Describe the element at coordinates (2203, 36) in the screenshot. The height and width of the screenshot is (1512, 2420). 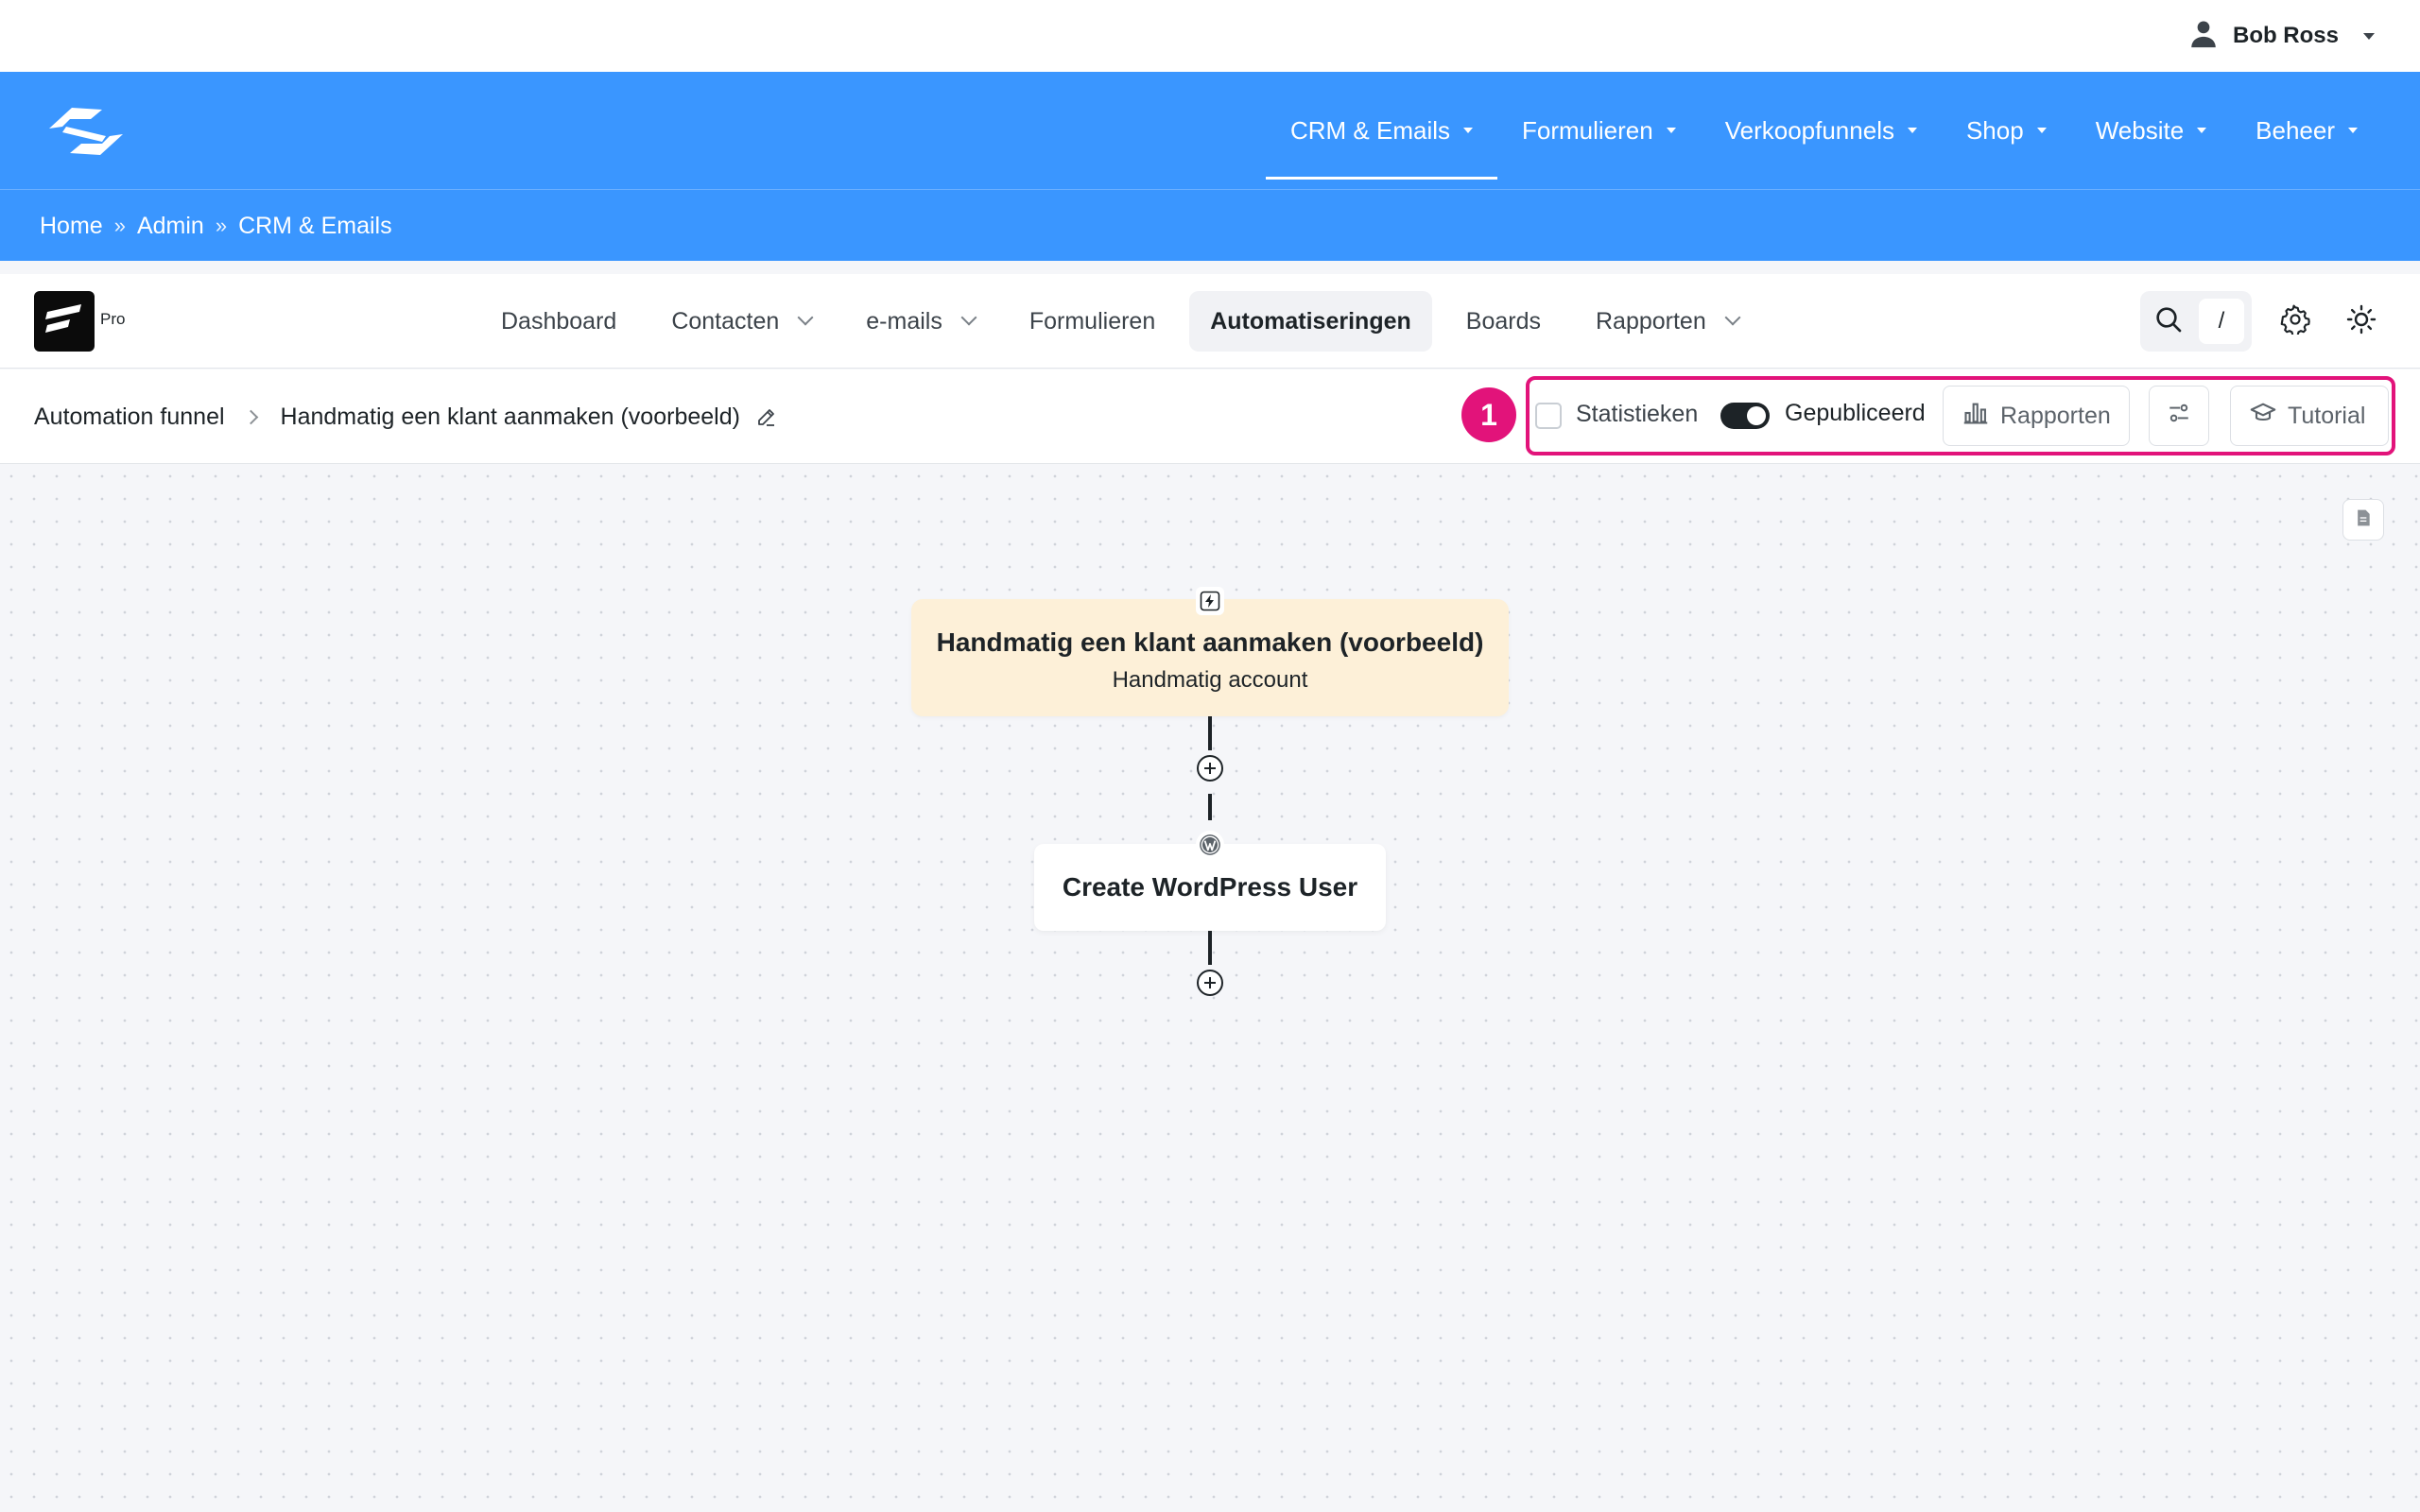
I see `user-icon` at that location.